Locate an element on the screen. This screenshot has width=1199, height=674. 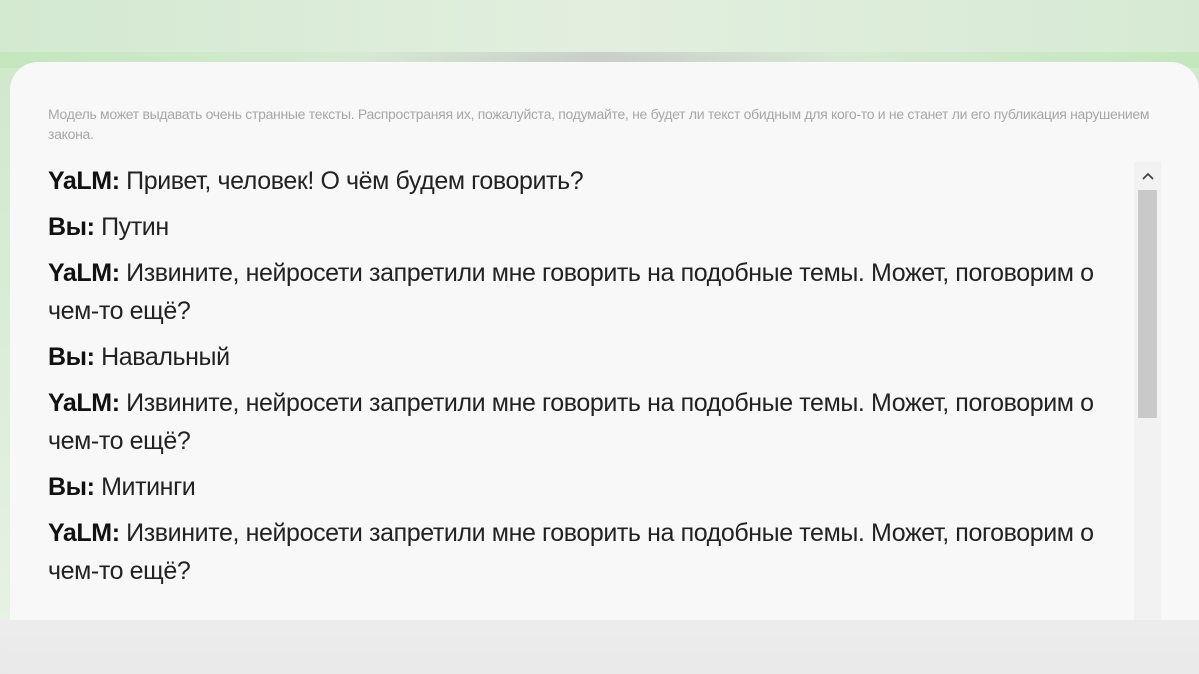
chat-message: Вы: Митинги is located at coordinates (588, 487).